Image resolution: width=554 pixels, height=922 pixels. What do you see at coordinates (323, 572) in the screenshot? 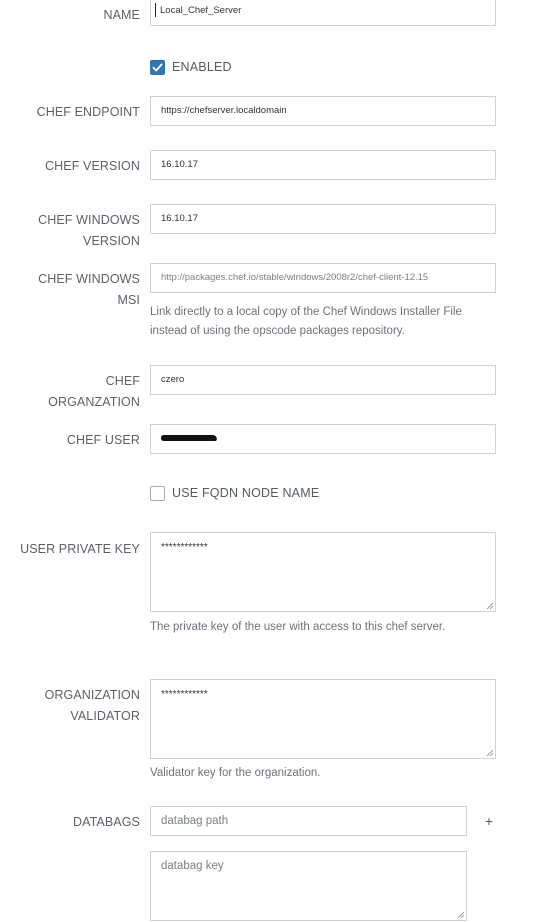
I see `user-private-key-textarea: ************` at bounding box center [323, 572].